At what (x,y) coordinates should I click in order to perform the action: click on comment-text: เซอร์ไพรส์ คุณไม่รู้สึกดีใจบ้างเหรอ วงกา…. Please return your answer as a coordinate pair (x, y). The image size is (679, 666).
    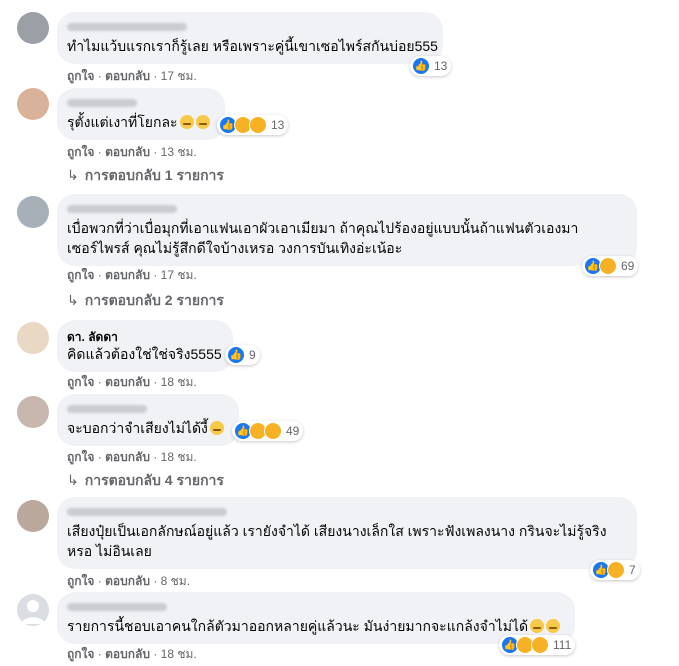
    Looking at the image, I should click on (235, 248).